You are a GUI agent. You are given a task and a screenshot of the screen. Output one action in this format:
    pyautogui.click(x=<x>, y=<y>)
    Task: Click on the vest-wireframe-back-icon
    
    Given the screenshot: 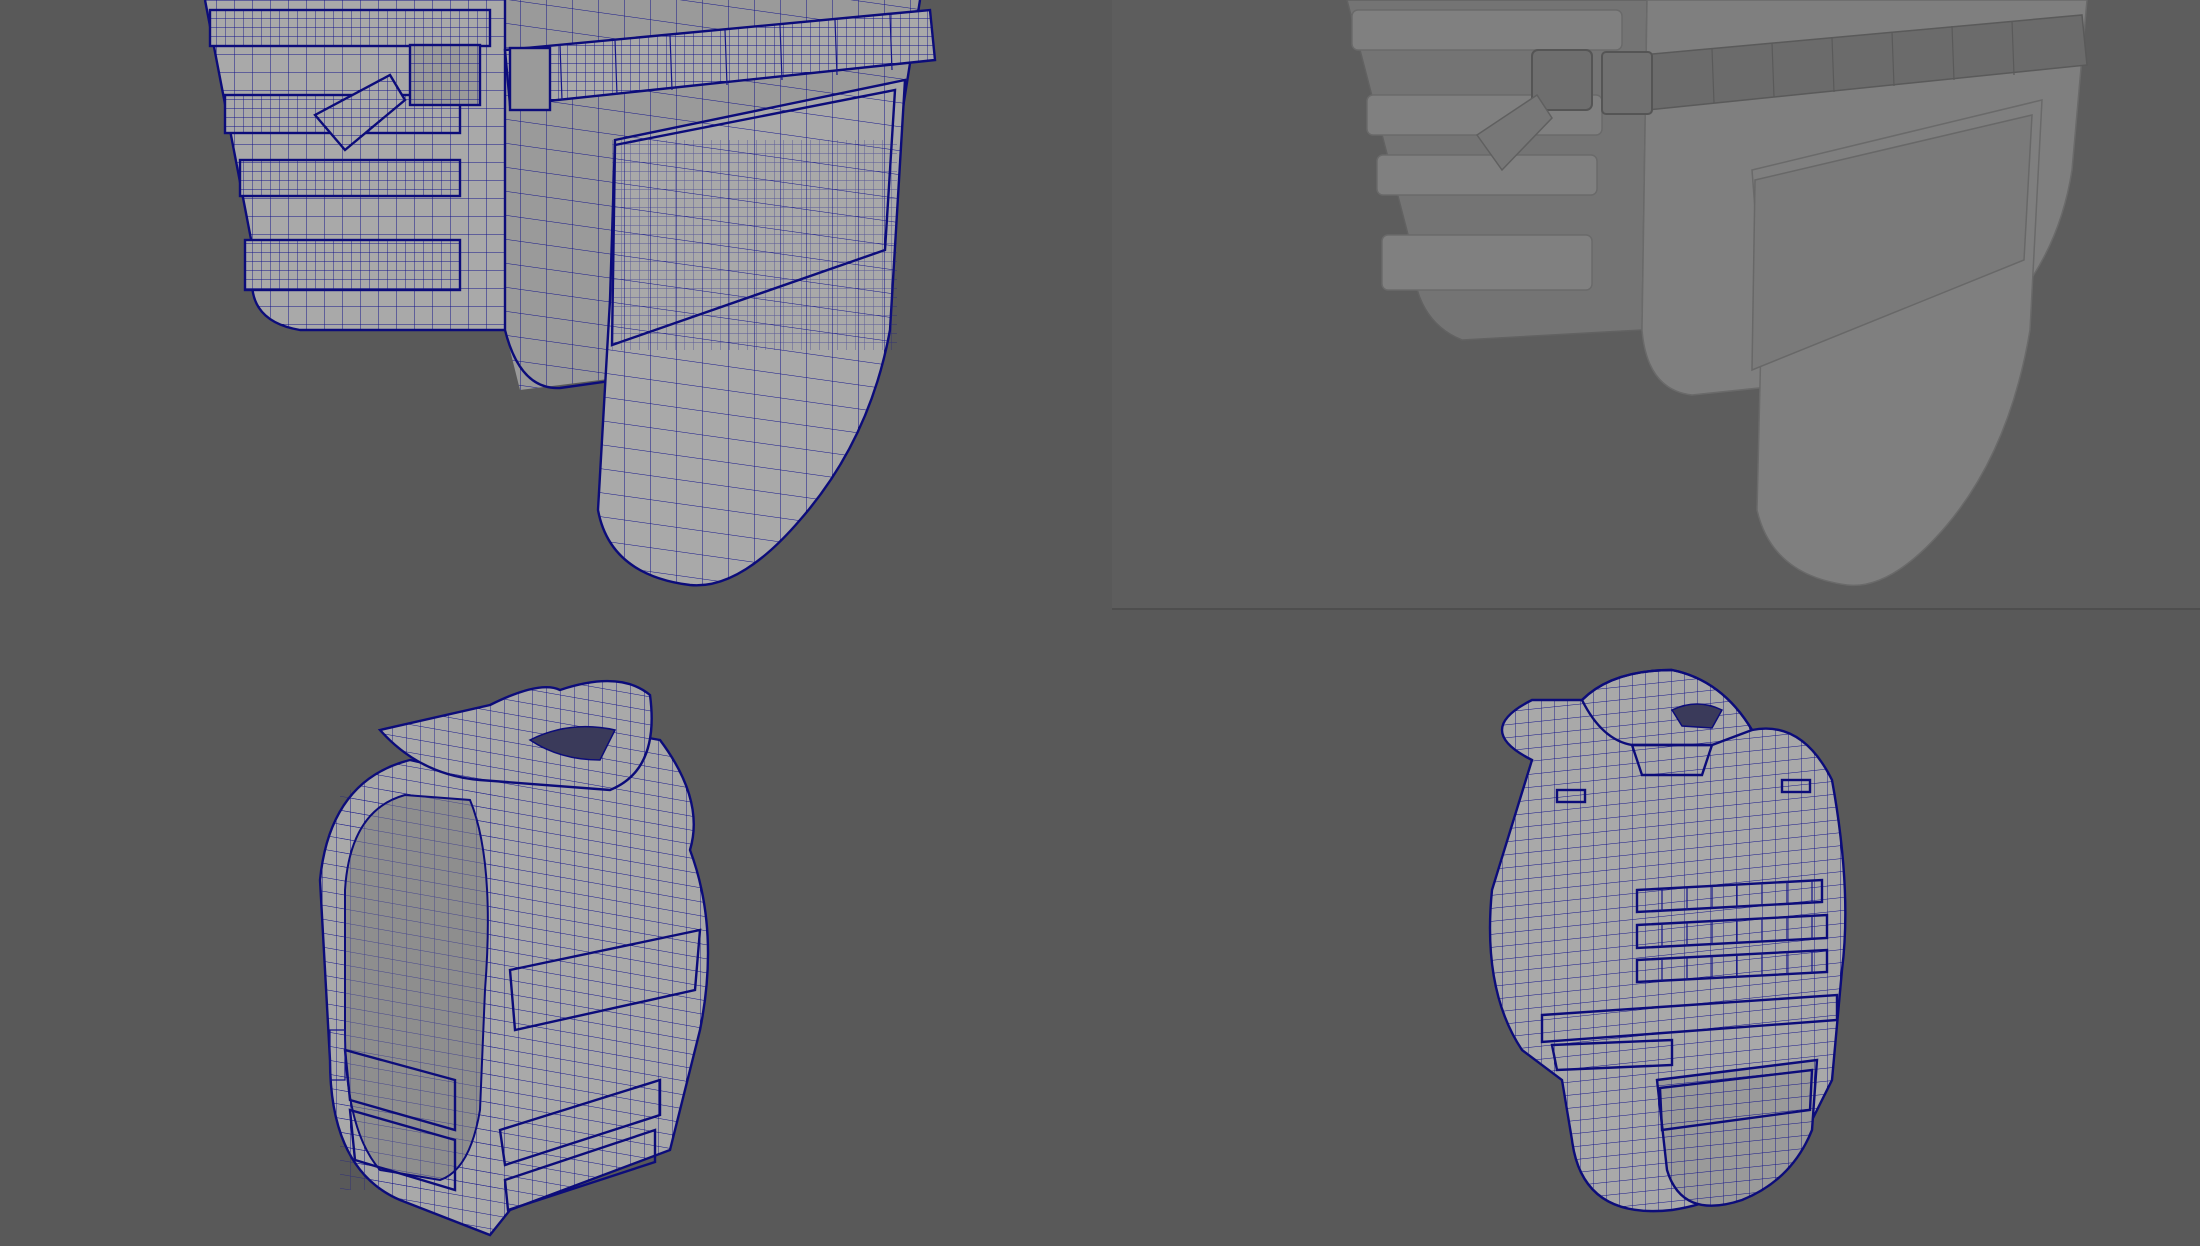 What is the action you would take?
    pyautogui.click(x=514, y=958)
    